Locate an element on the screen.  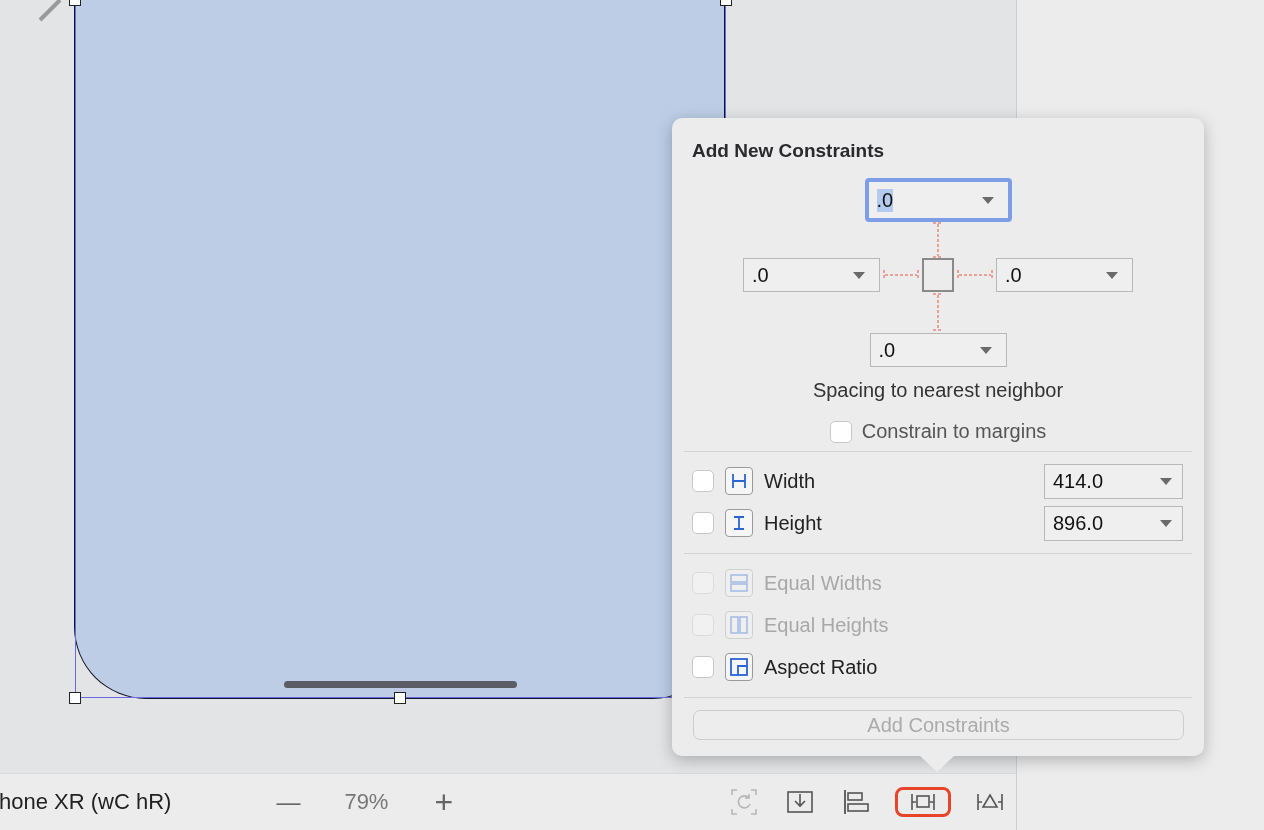
zoom-in-button: + is located at coordinates (444, 802).